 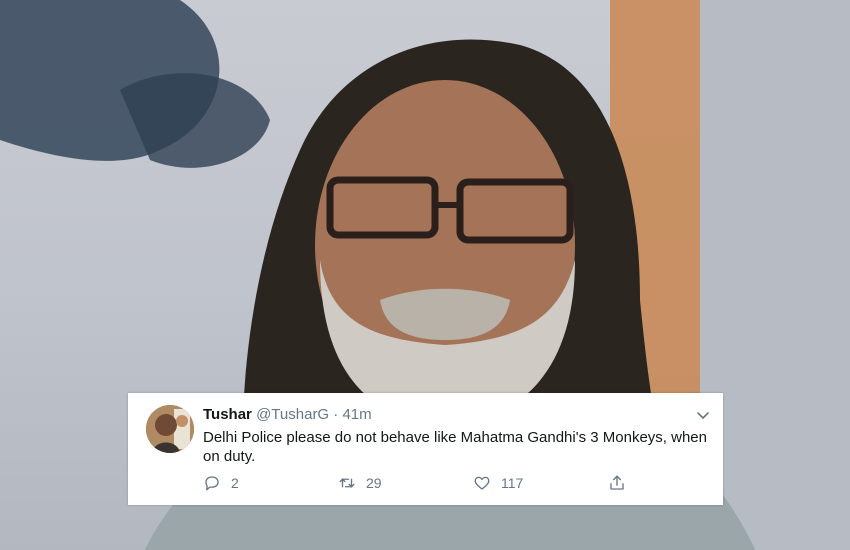 I want to click on chevron-down-icon, so click(x=703, y=415).